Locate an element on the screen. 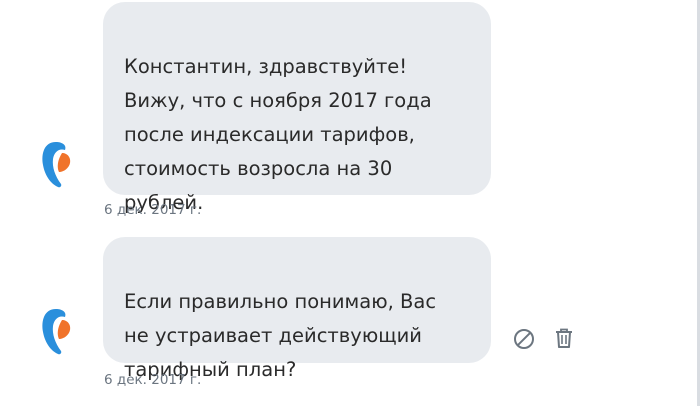  block-icon is located at coordinates (524, 339).